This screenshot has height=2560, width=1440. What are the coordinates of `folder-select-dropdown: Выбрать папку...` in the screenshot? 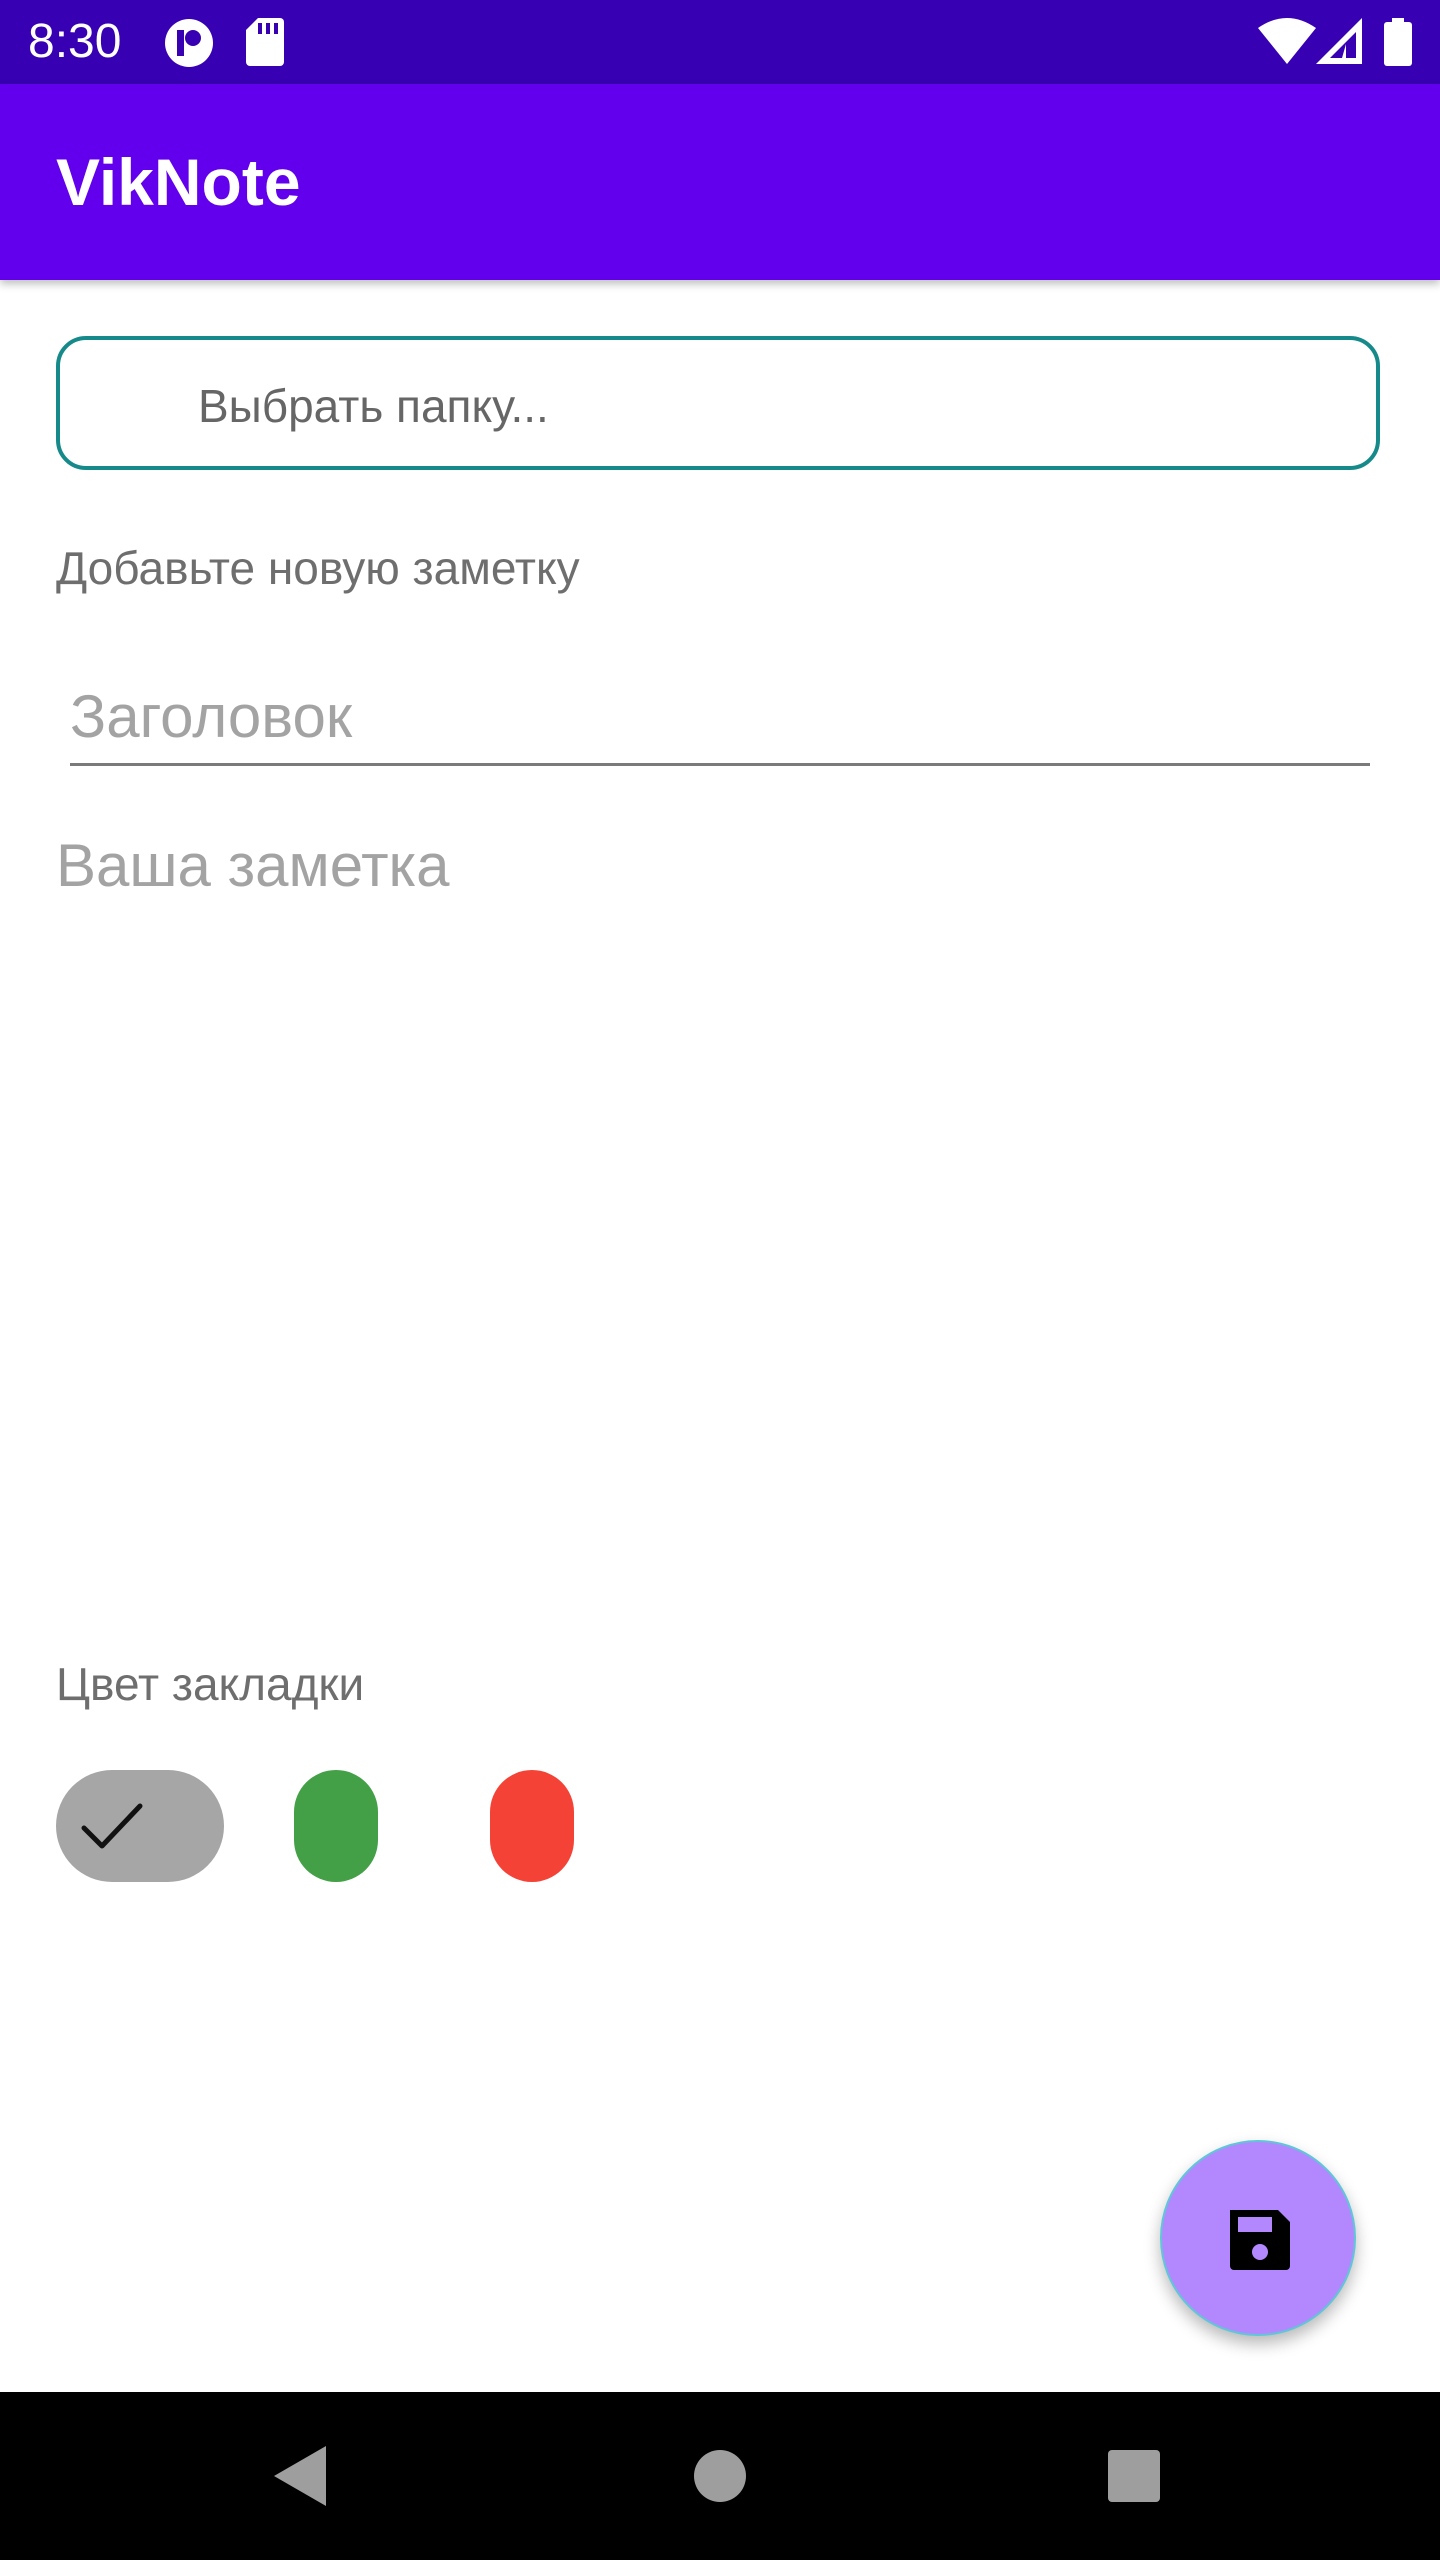 It's located at (718, 403).